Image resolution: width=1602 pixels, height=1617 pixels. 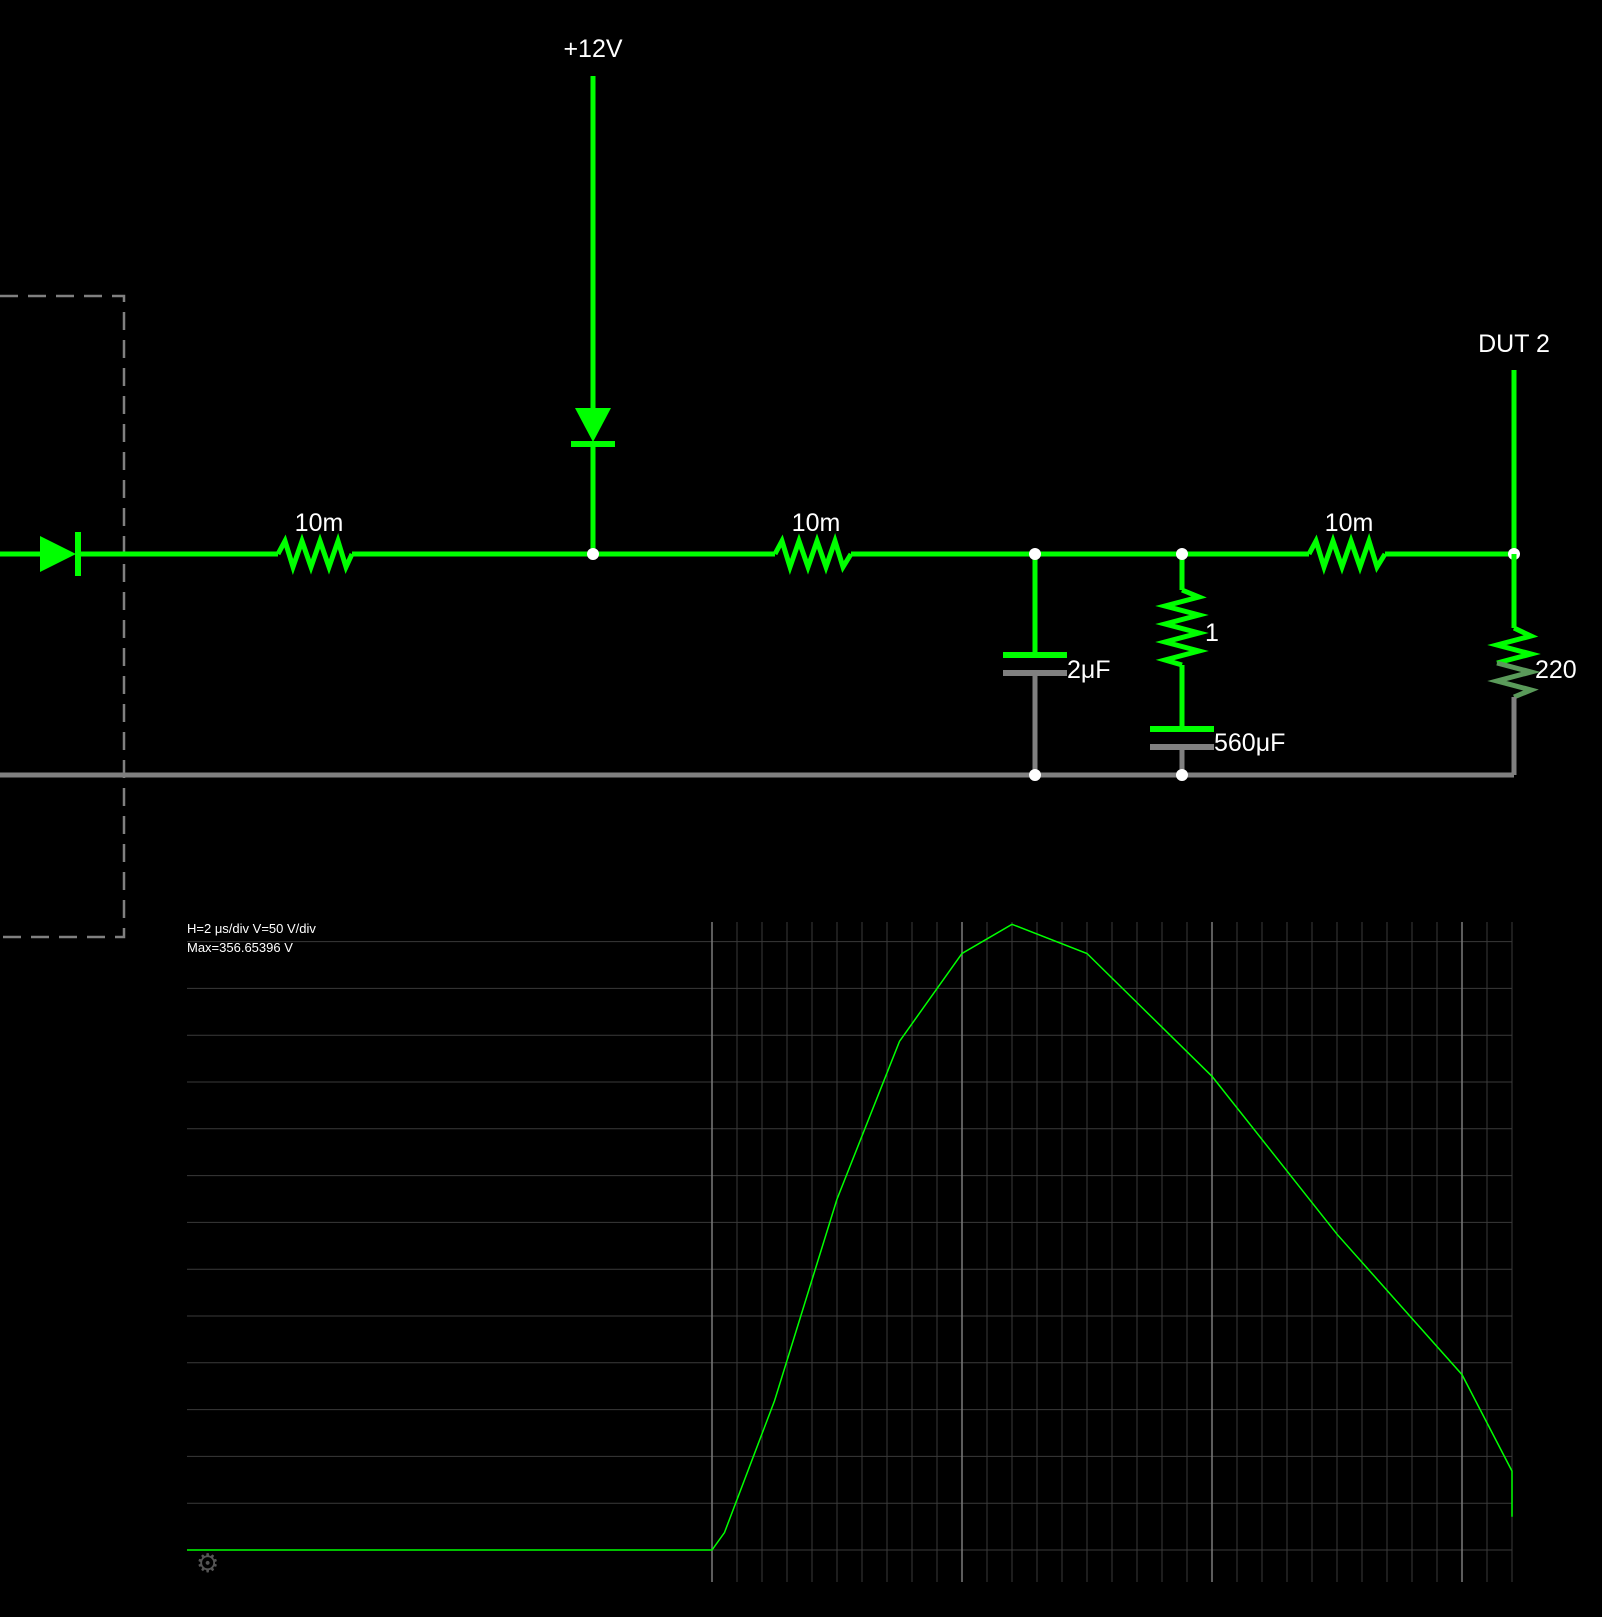 I want to click on dut-label: DUT 2, so click(x=1514, y=344).